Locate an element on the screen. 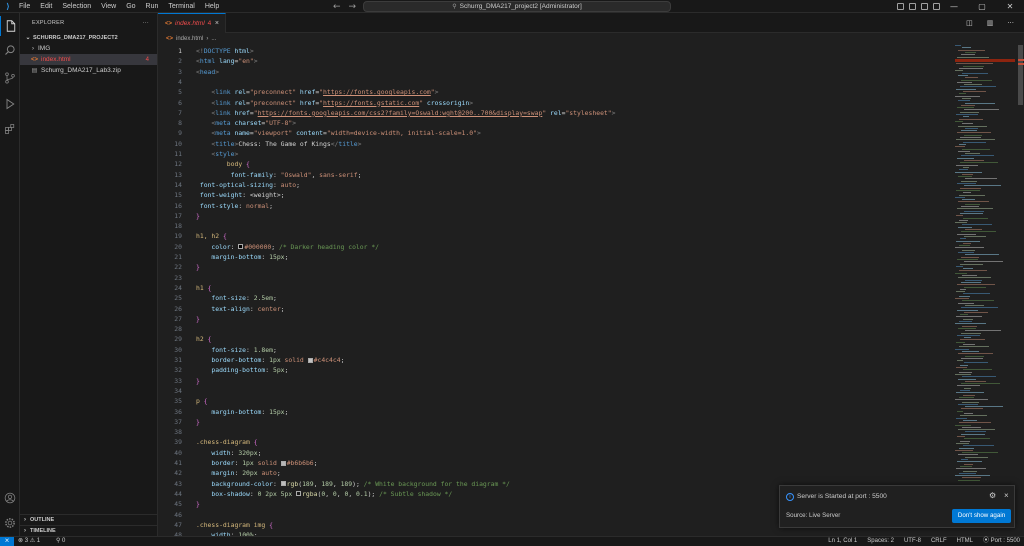 Image resolution: width=1024 pixels, height=546 pixels. back-arrow-icon: ← is located at coordinates (337, 7).